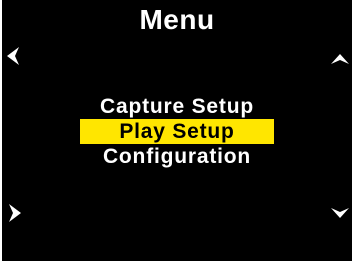 The height and width of the screenshot is (264, 356). Describe the element at coordinates (340, 213) in the screenshot. I see `chevron-down-icon` at that location.